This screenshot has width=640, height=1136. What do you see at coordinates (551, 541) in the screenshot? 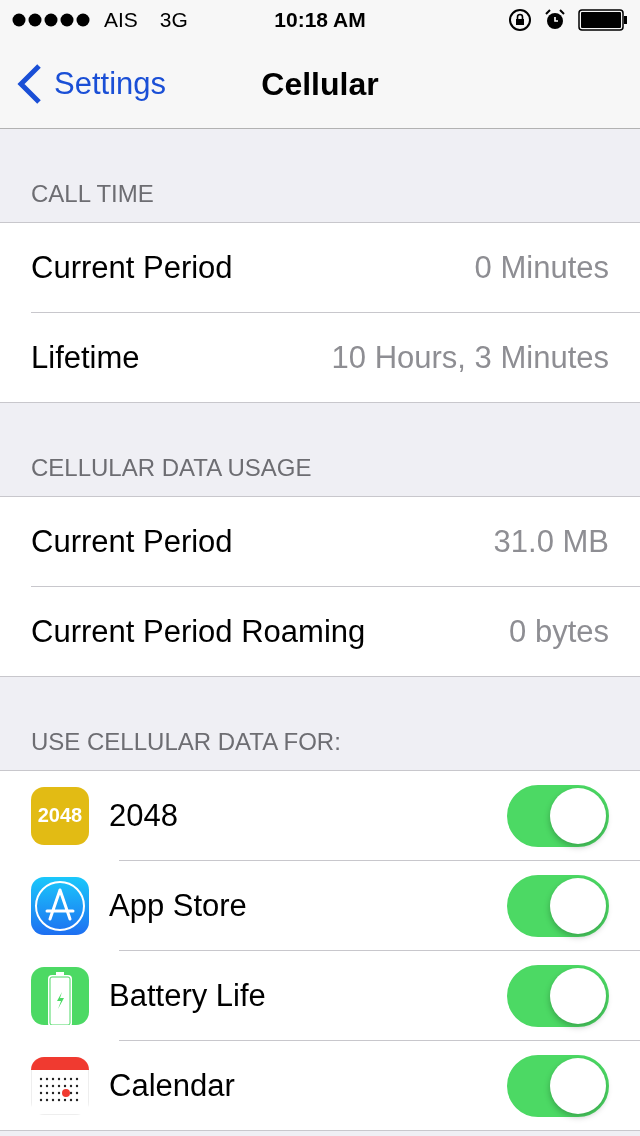
I see `row-value: 31.0 MB` at bounding box center [551, 541].